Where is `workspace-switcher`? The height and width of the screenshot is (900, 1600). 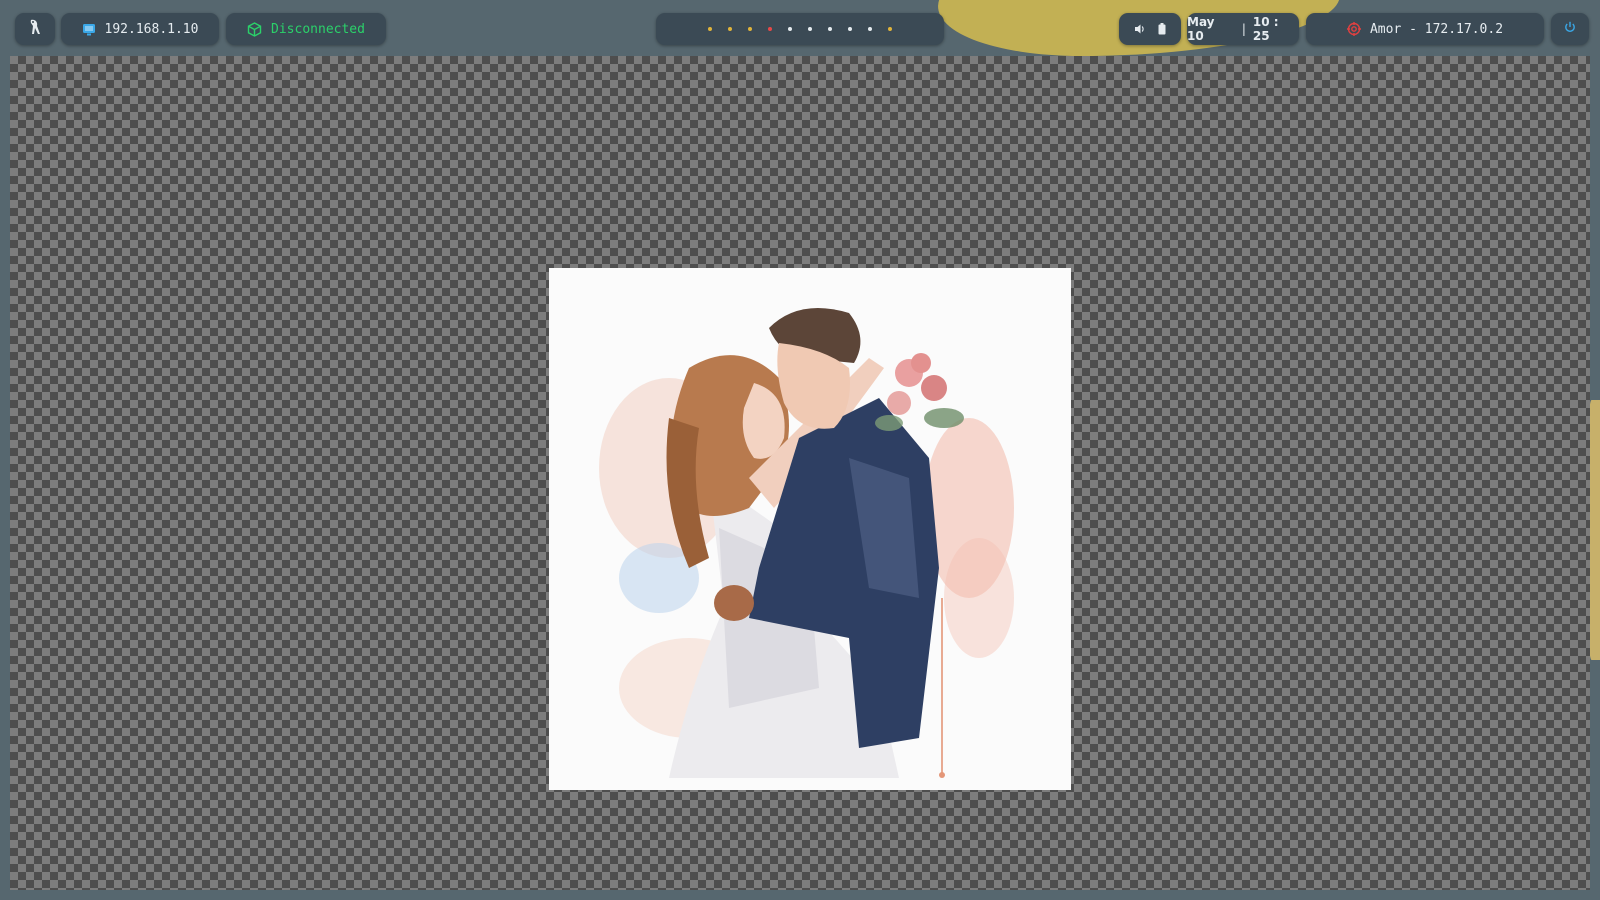
workspace-switcher is located at coordinates (800, 29).